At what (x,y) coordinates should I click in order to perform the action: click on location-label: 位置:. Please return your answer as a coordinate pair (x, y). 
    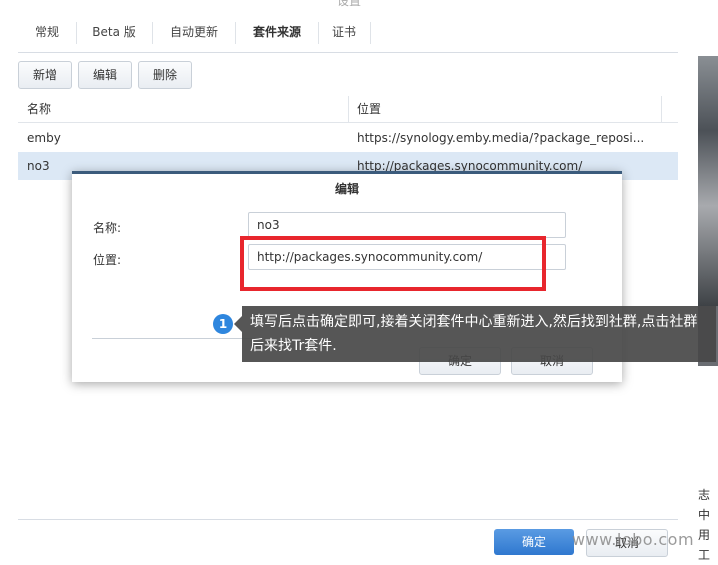
    Looking at the image, I should click on (107, 260).